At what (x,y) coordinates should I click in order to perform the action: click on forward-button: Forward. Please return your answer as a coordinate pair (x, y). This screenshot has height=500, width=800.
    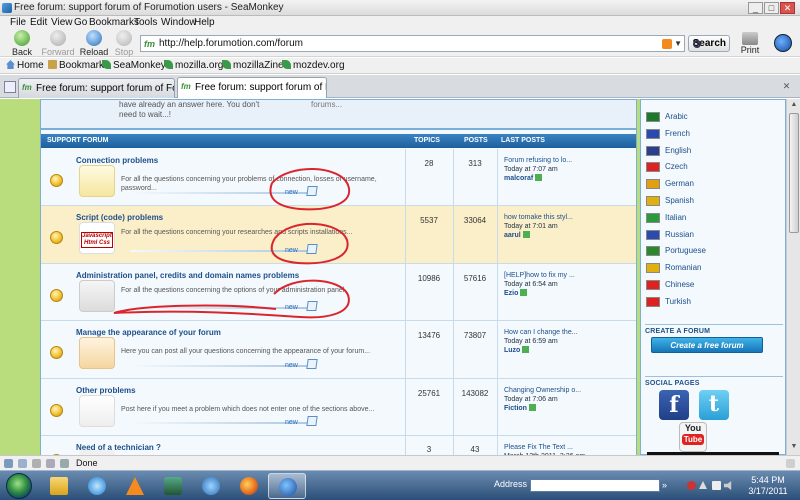
    Looking at the image, I should click on (58, 43).